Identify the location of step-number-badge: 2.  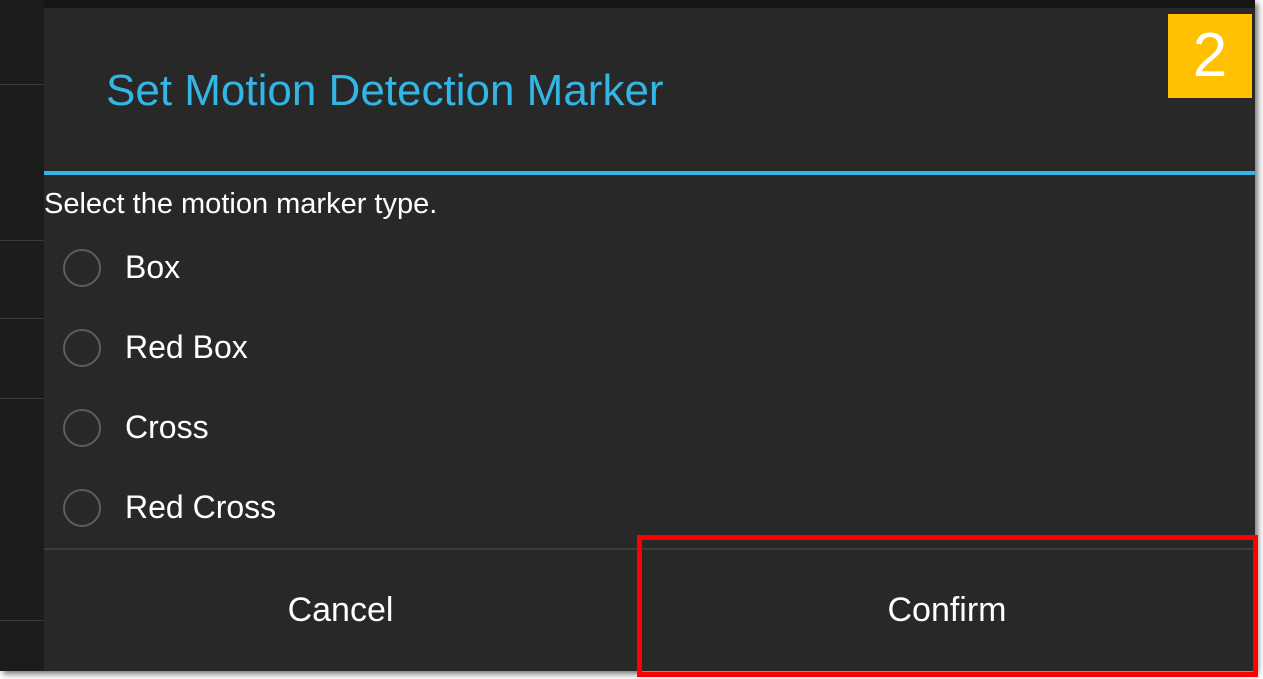
(1210, 56).